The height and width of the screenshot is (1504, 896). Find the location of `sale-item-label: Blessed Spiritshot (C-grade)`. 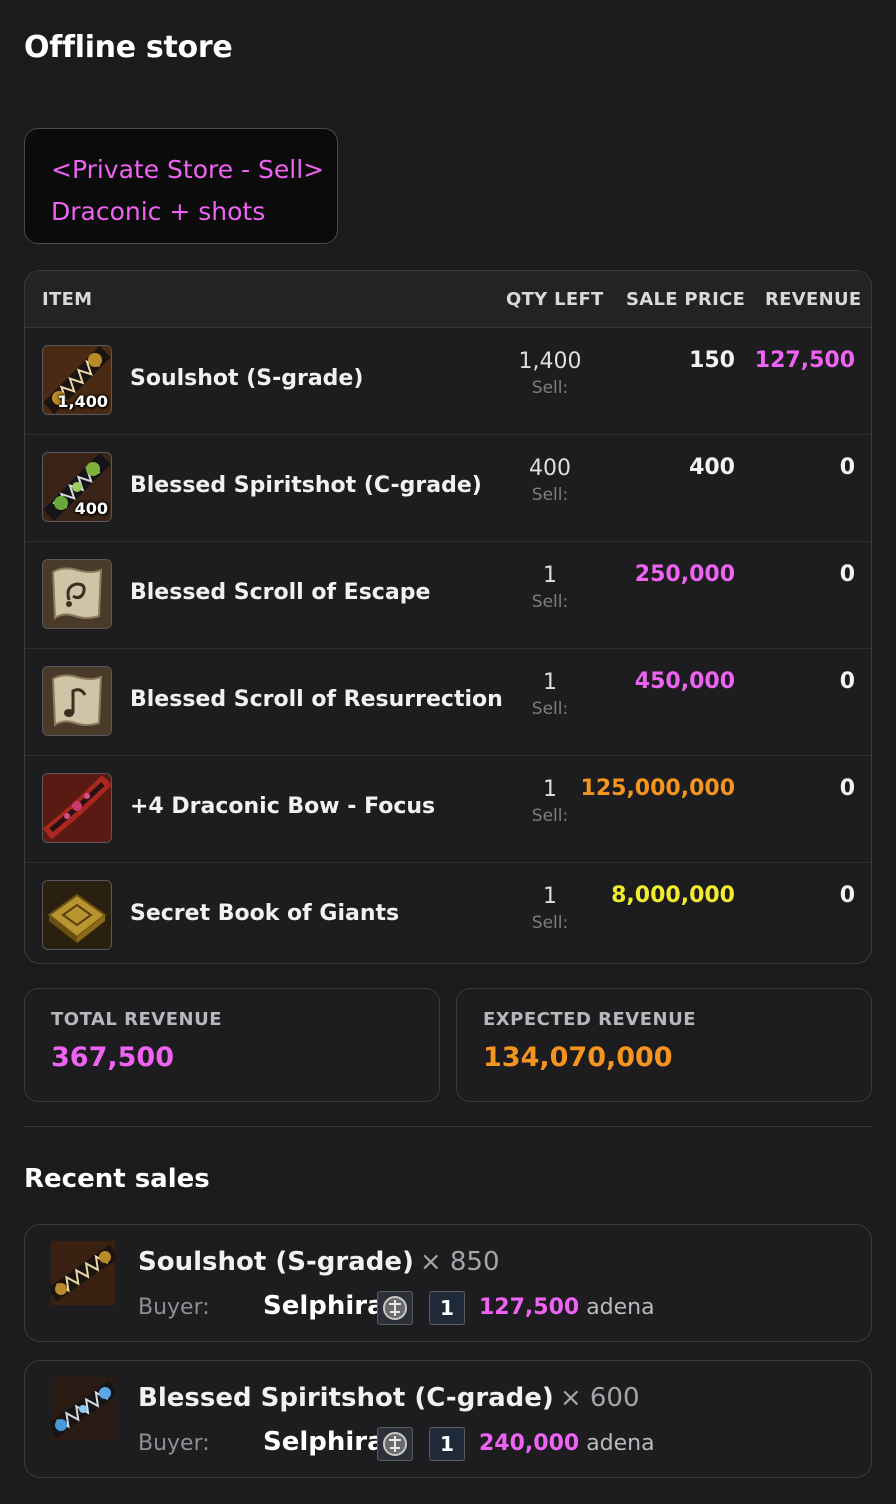

sale-item-label: Blessed Spiritshot (C-grade) is located at coordinates (346, 1398).